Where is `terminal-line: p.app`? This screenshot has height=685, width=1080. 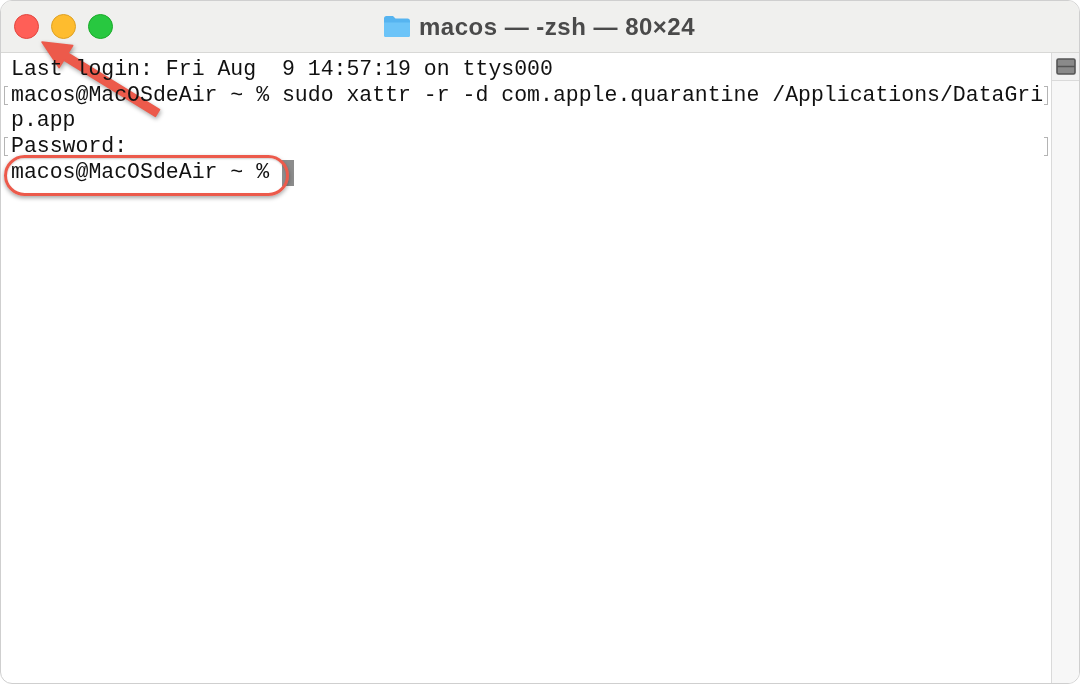
terminal-line: p.app is located at coordinates (43, 121).